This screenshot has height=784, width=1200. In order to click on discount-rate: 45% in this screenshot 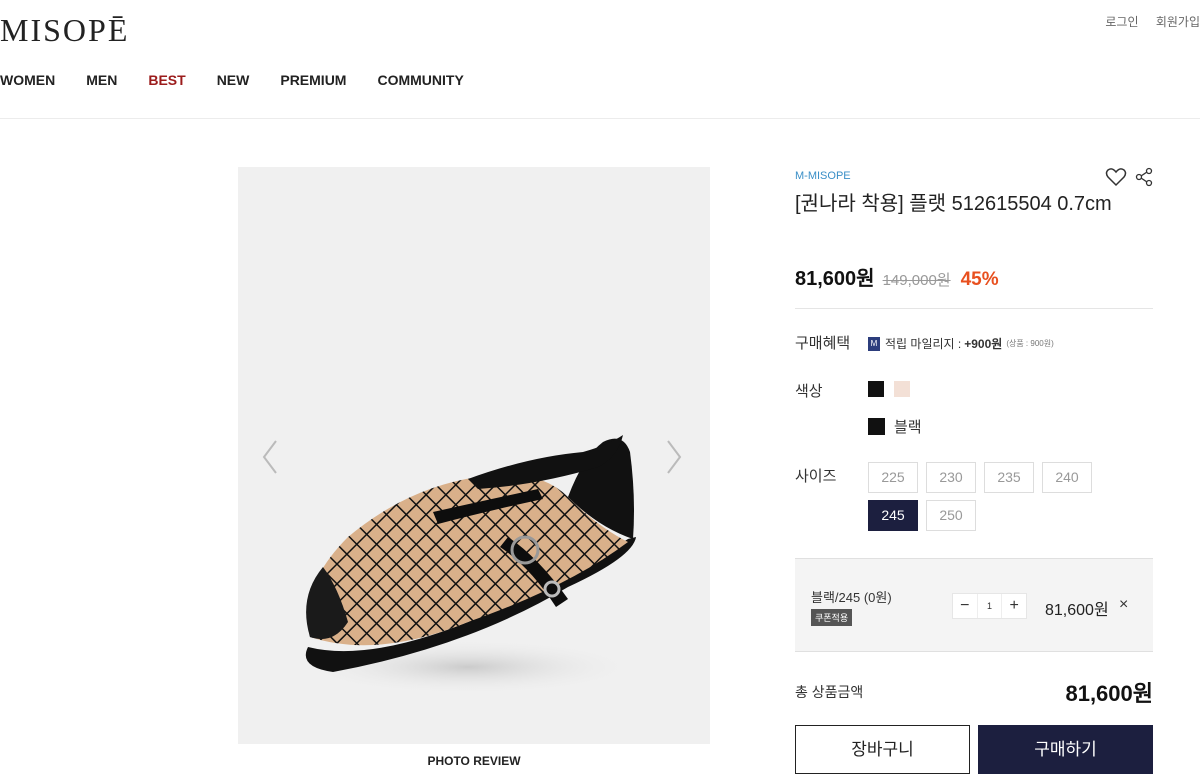, I will do `click(979, 279)`.